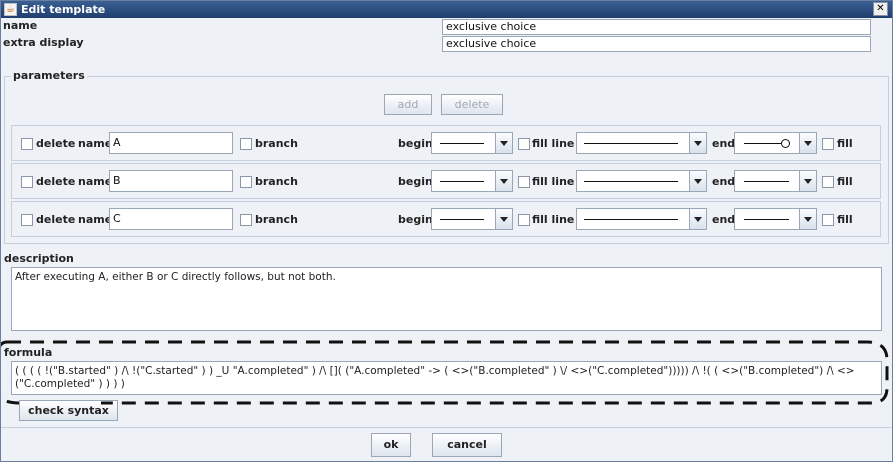 This screenshot has width=893, height=462. I want to click on add-parameter-button: add, so click(408, 104).